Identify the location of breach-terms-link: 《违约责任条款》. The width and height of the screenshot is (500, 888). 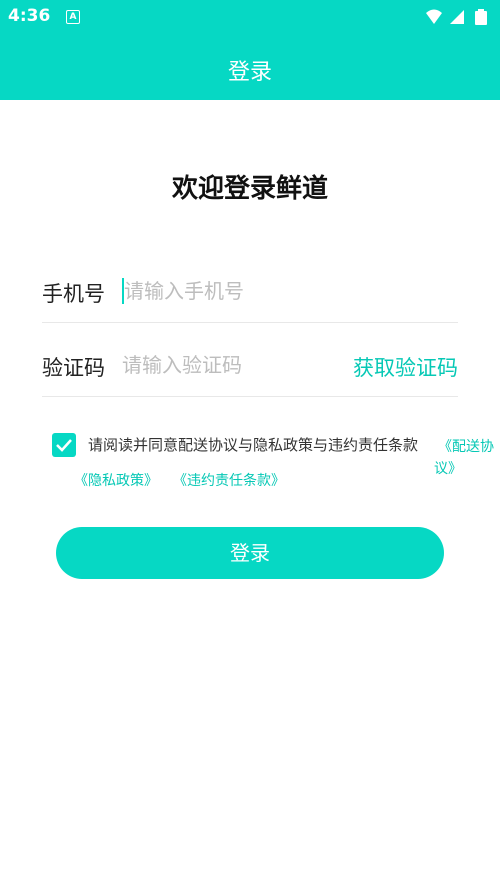
(229, 480).